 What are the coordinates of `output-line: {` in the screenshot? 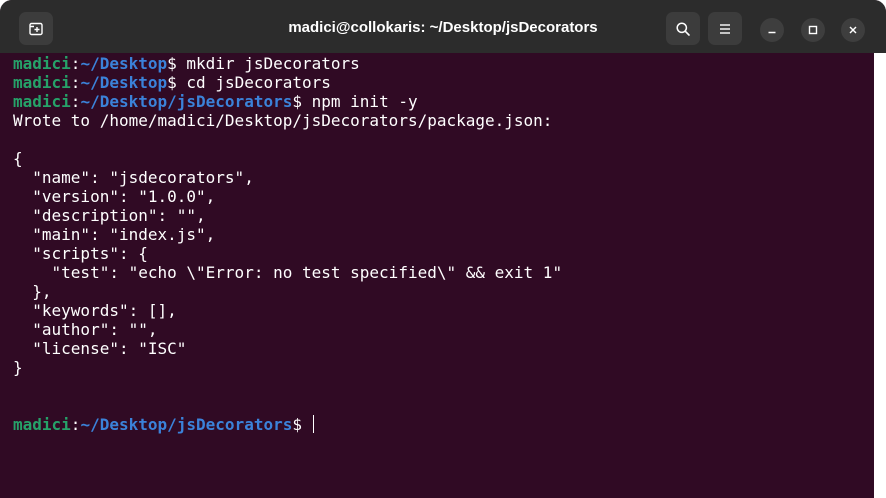 It's located at (18, 158).